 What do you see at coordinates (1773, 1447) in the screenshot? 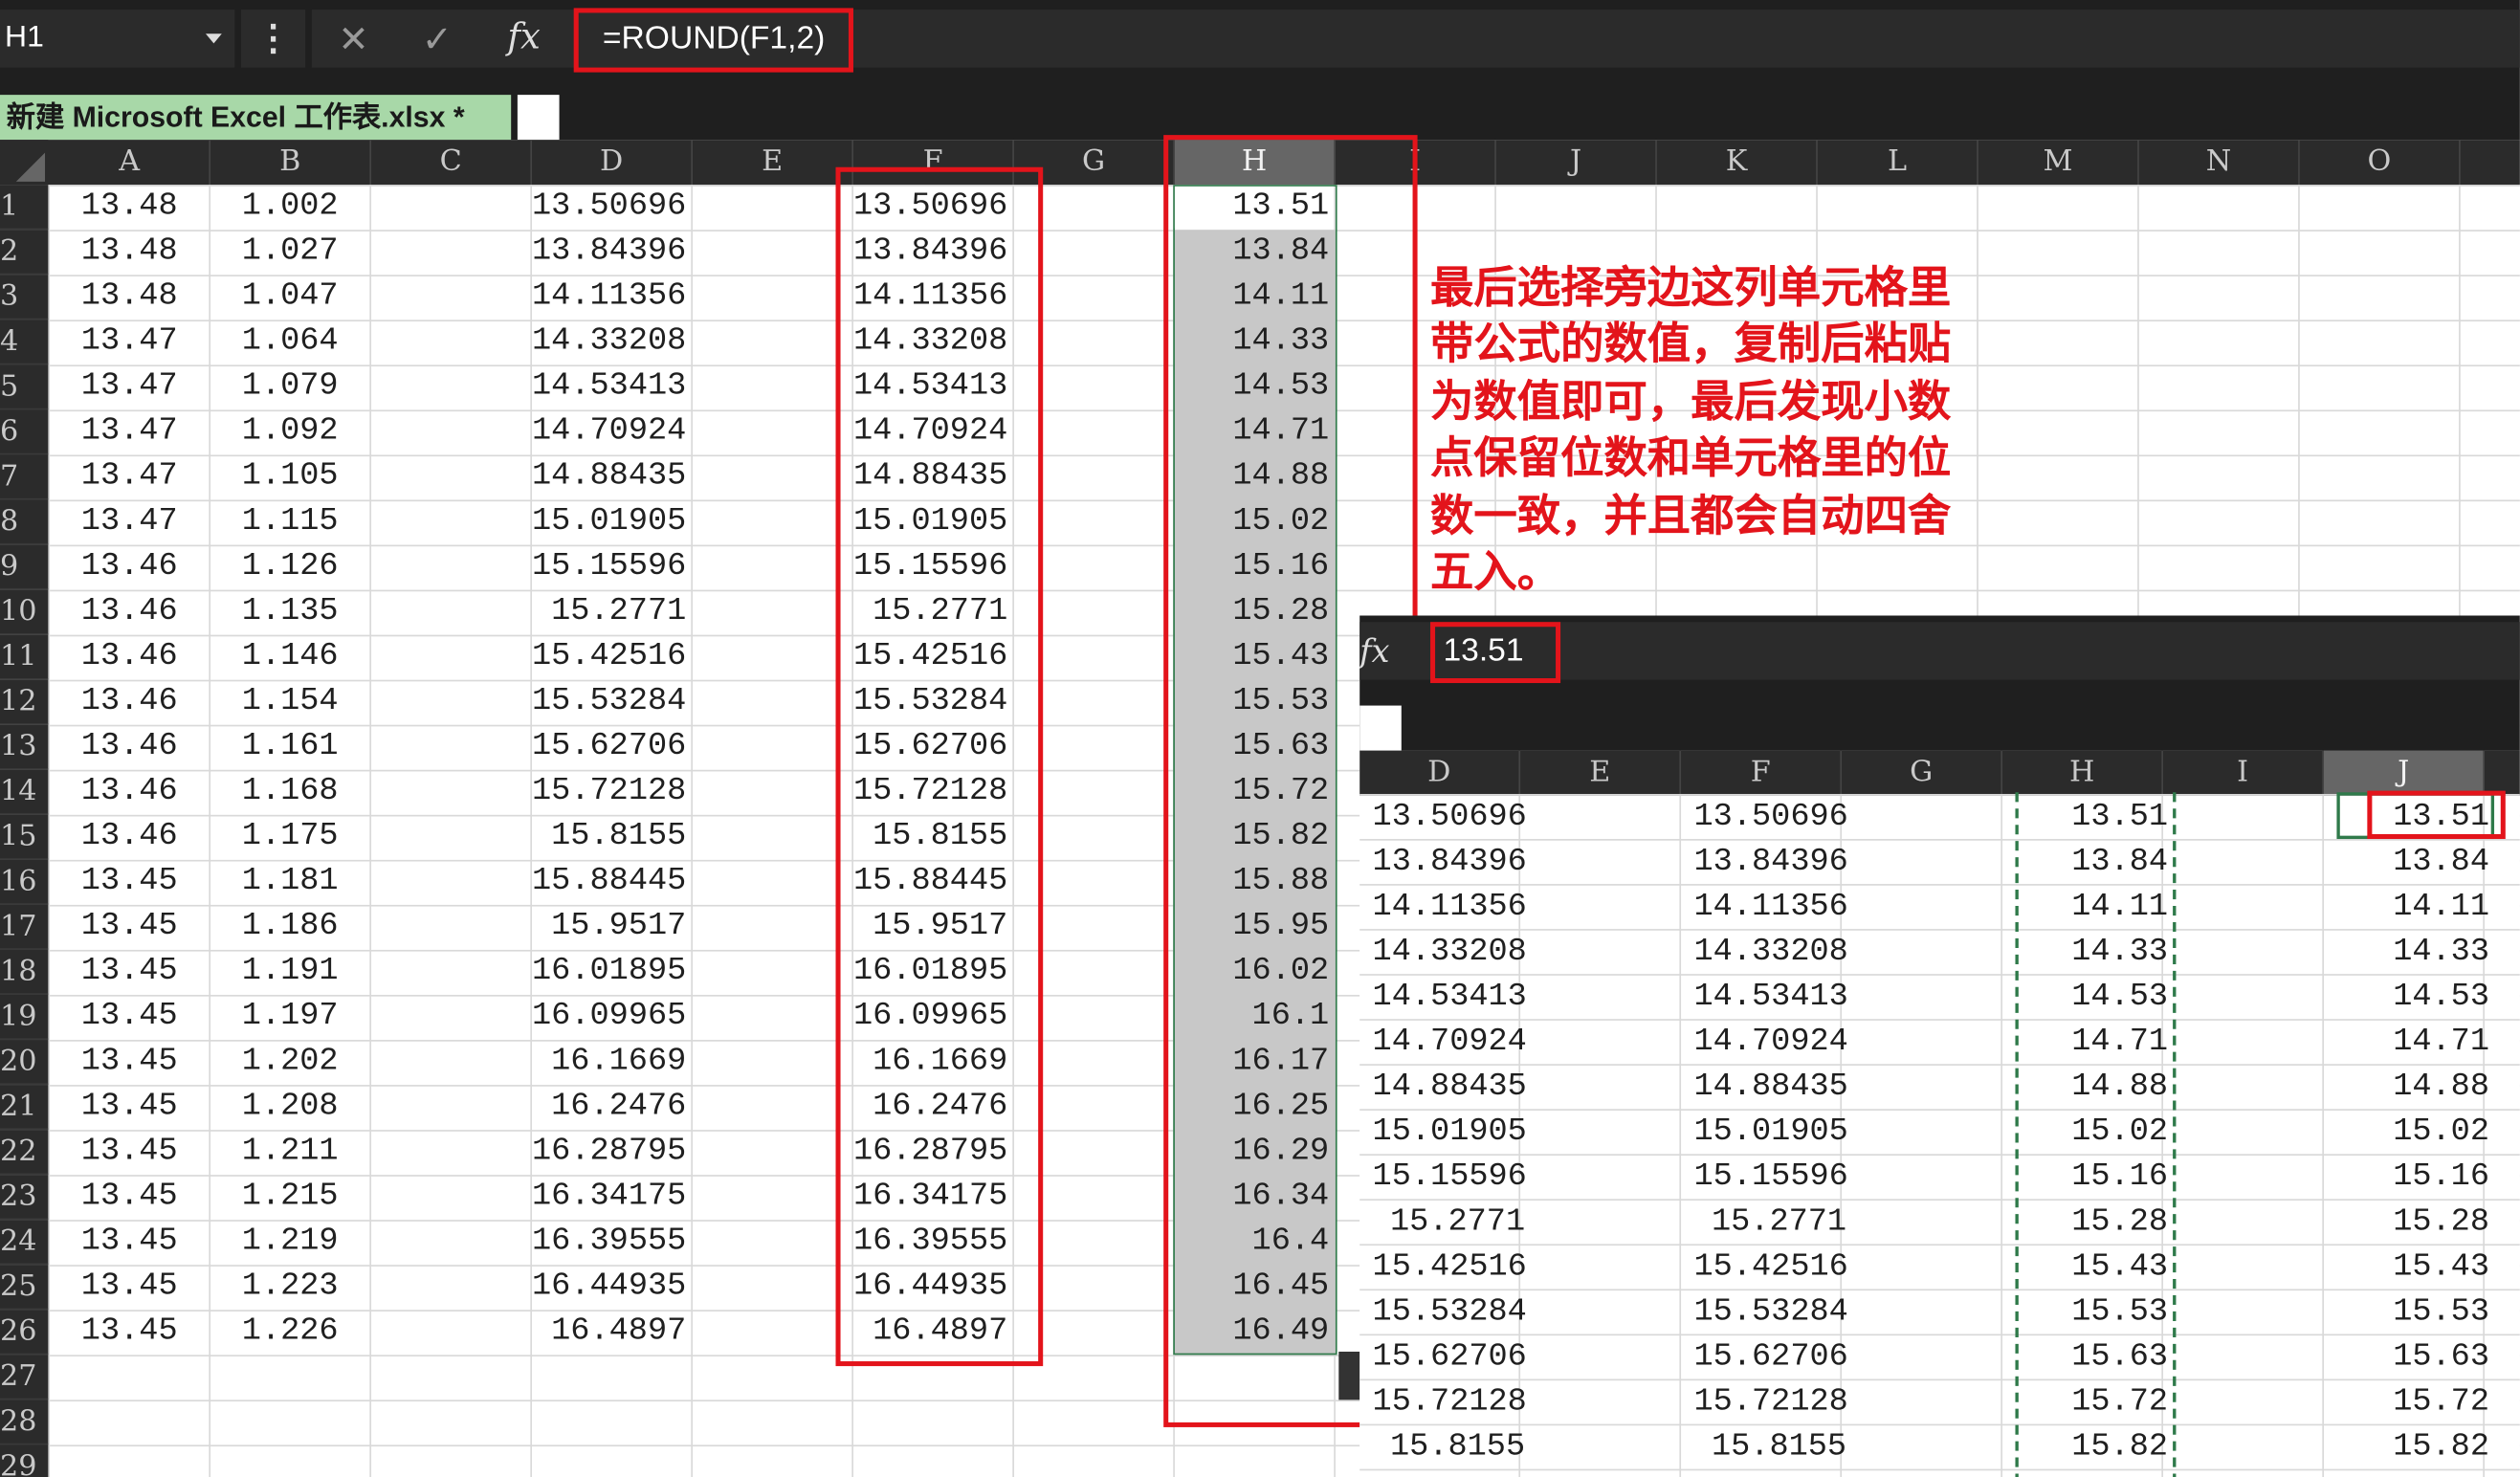
I see `inset-cell-f15: 15.8155` at bounding box center [1773, 1447].